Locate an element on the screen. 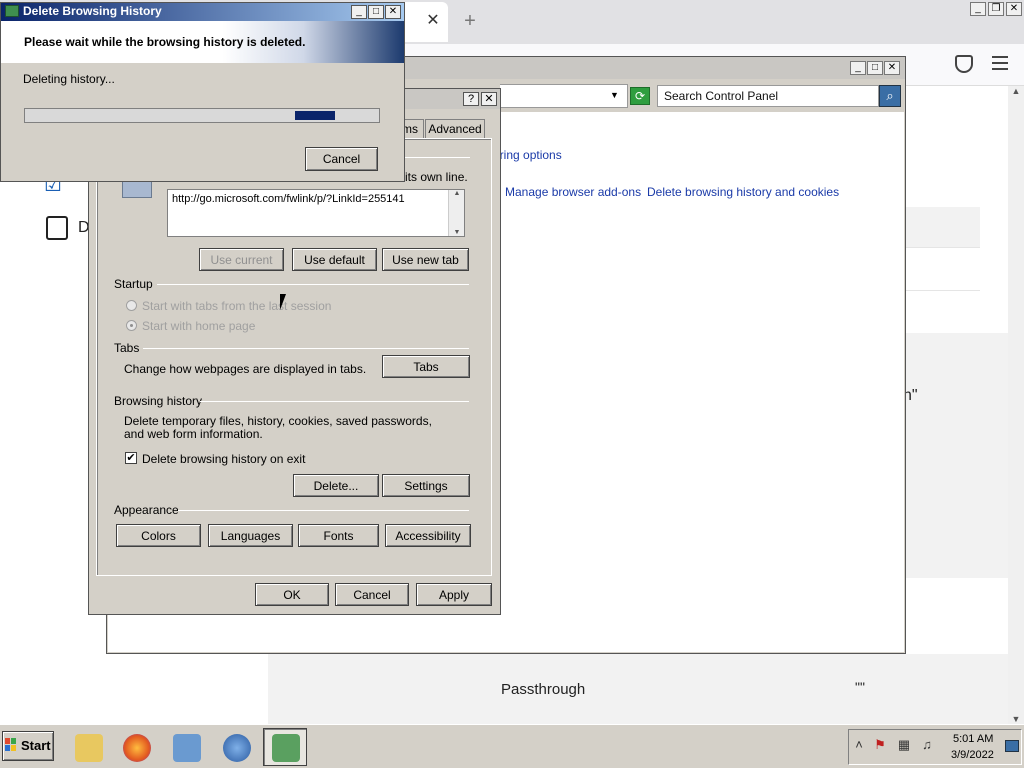 The image size is (1024, 768). cp-maximize-button: □ is located at coordinates (875, 68).